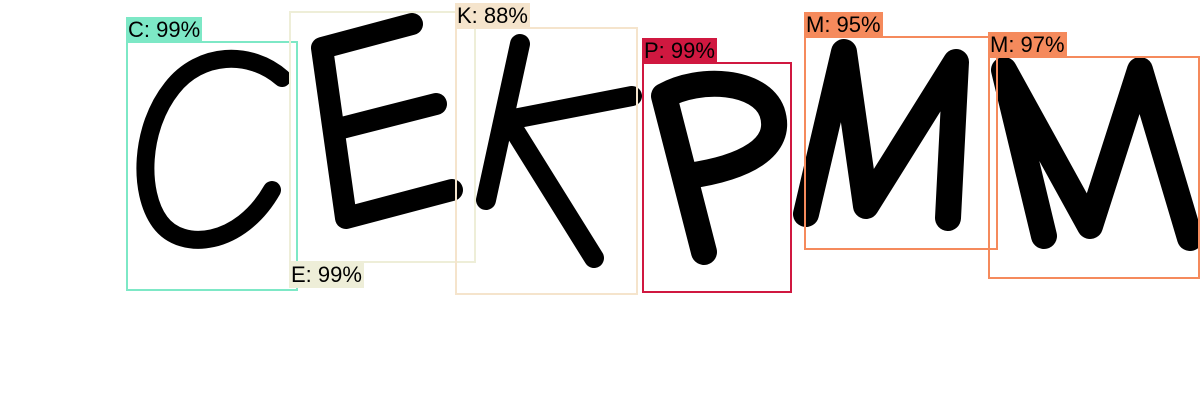  I want to click on detection-label-p: P: 99%, so click(679, 51).